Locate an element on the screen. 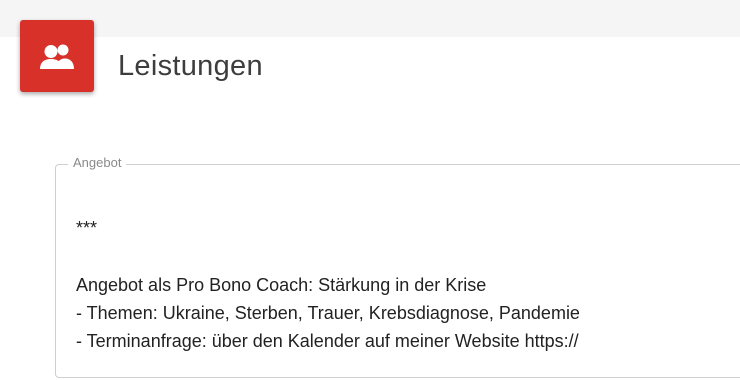 Image resolution: width=740 pixels, height=380 pixels. people-icon is located at coordinates (57, 56).